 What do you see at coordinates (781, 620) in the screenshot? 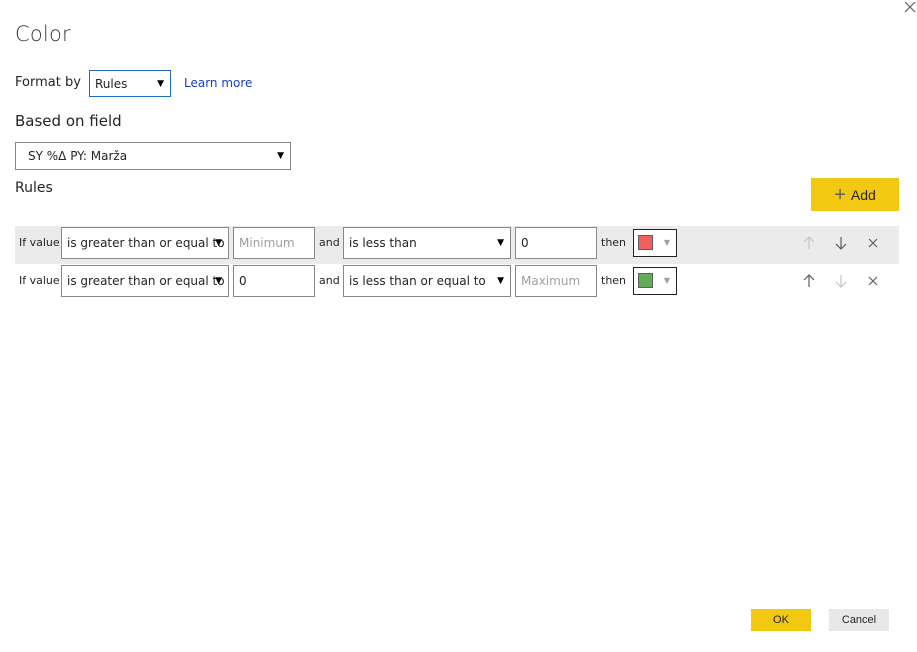
I see `ok-button: OK` at bounding box center [781, 620].